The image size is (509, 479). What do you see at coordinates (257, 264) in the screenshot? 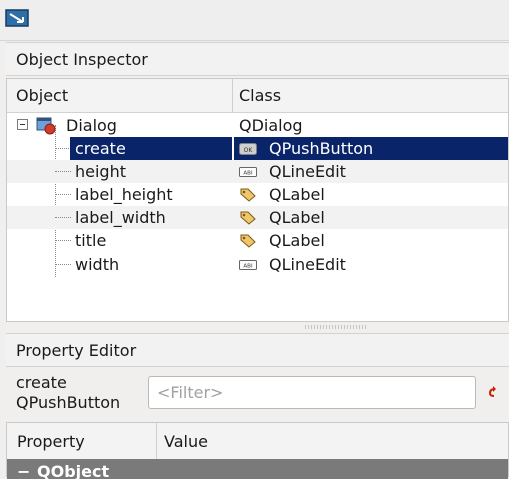
I see `tree-row-width: width ABI QLineEdit` at bounding box center [257, 264].